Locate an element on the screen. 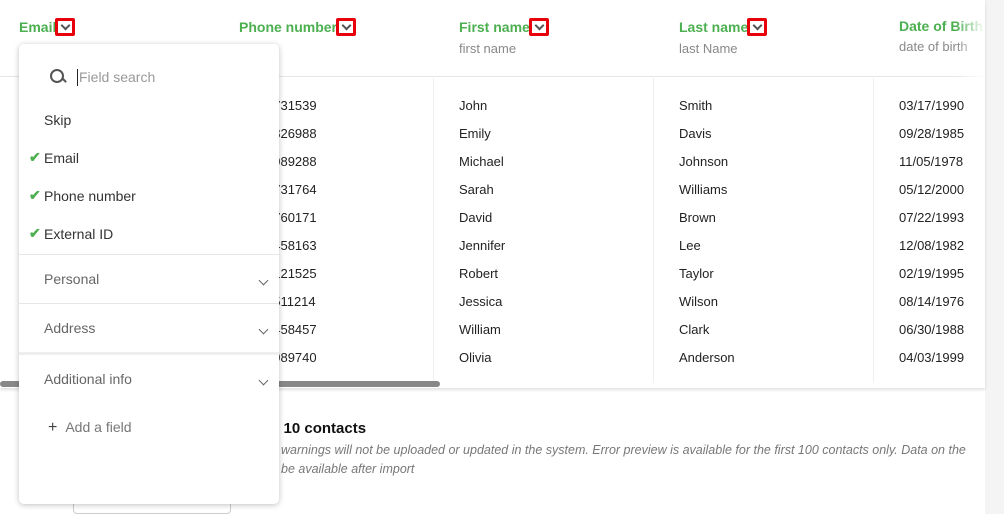 The width and height of the screenshot is (1004, 514). column-subtitle: first name is located at coordinates (488, 48).